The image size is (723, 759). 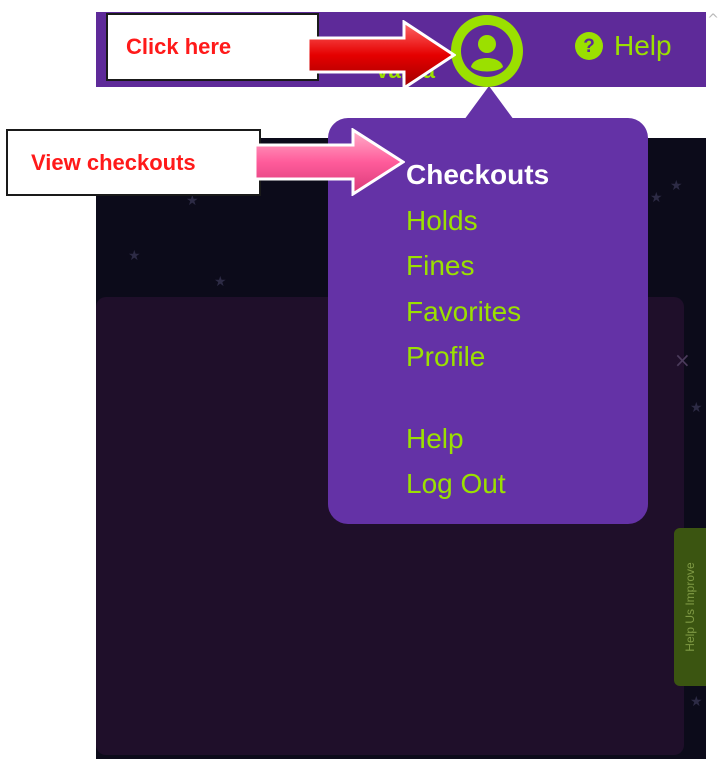 I want to click on help-link: ? Help, so click(x=623, y=46).